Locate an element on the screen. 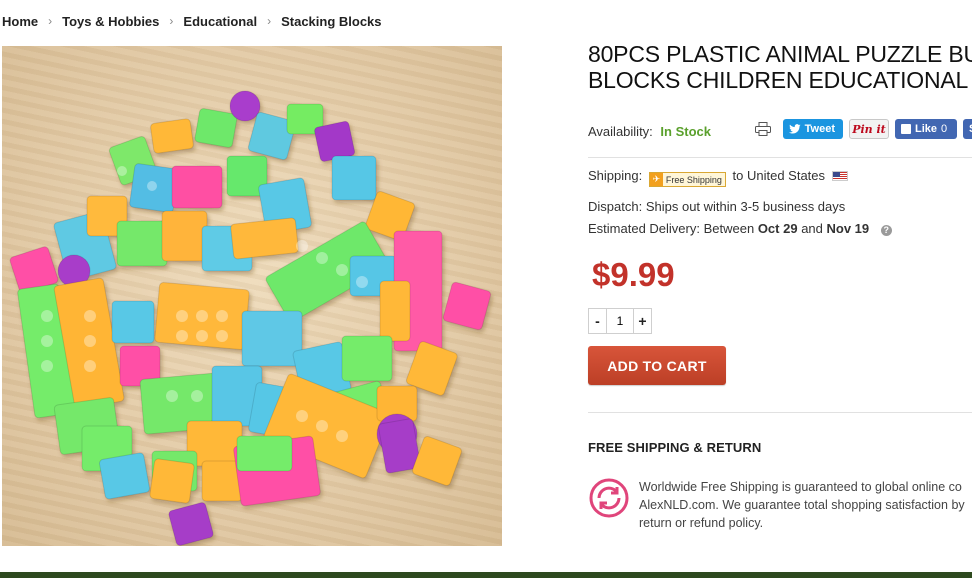 The image size is (972, 578). product-price: $9.99 is located at coordinates (633, 274).